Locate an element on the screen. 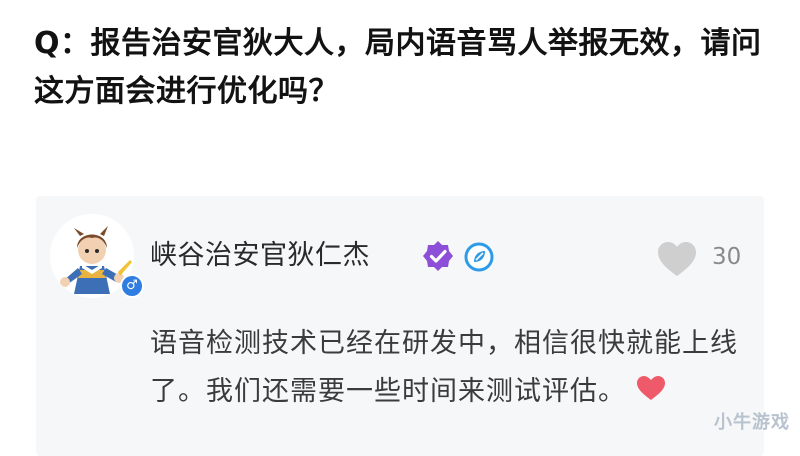 Image resolution: width=800 pixels, height=456 pixels. heart-icon is located at coordinates (677, 259).